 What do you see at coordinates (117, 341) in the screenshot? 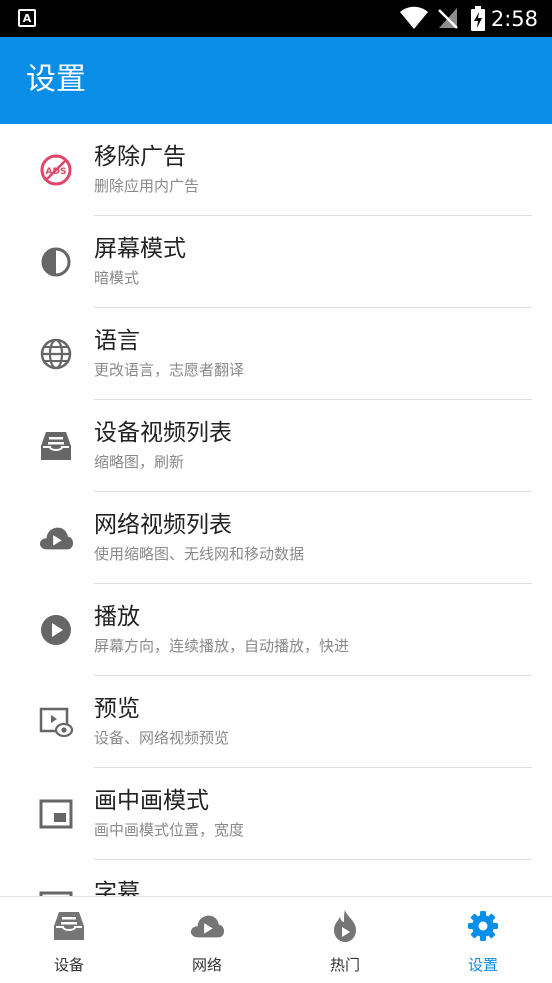
I see `setting-label: 语言` at bounding box center [117, 341].